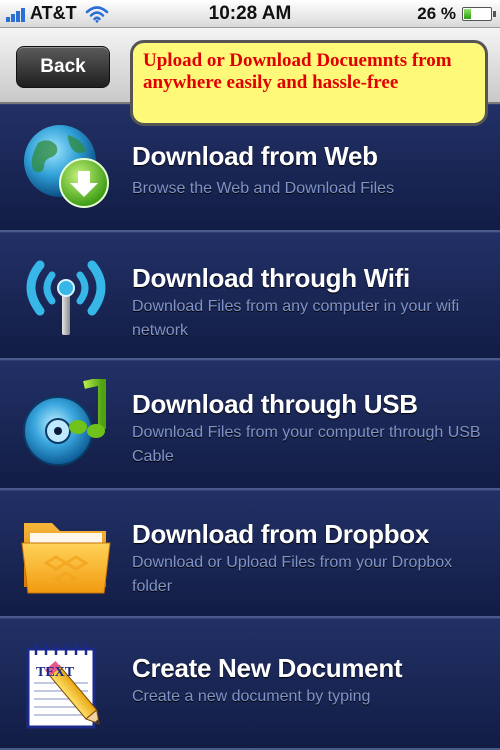 Image resolution: width=500 pixels, height=750 pixels. Describe the element at coordinates (275, 404) in the screenshot. I see `row-title: Download through USB` at that location.